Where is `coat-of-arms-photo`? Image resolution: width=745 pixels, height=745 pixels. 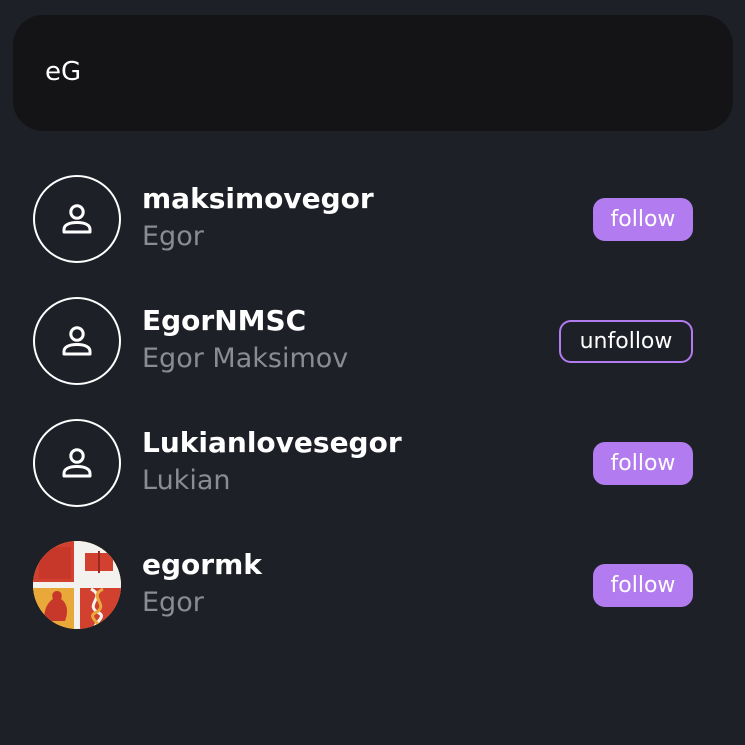
coat-of-arms-photo is located at coordinates (77, 585).